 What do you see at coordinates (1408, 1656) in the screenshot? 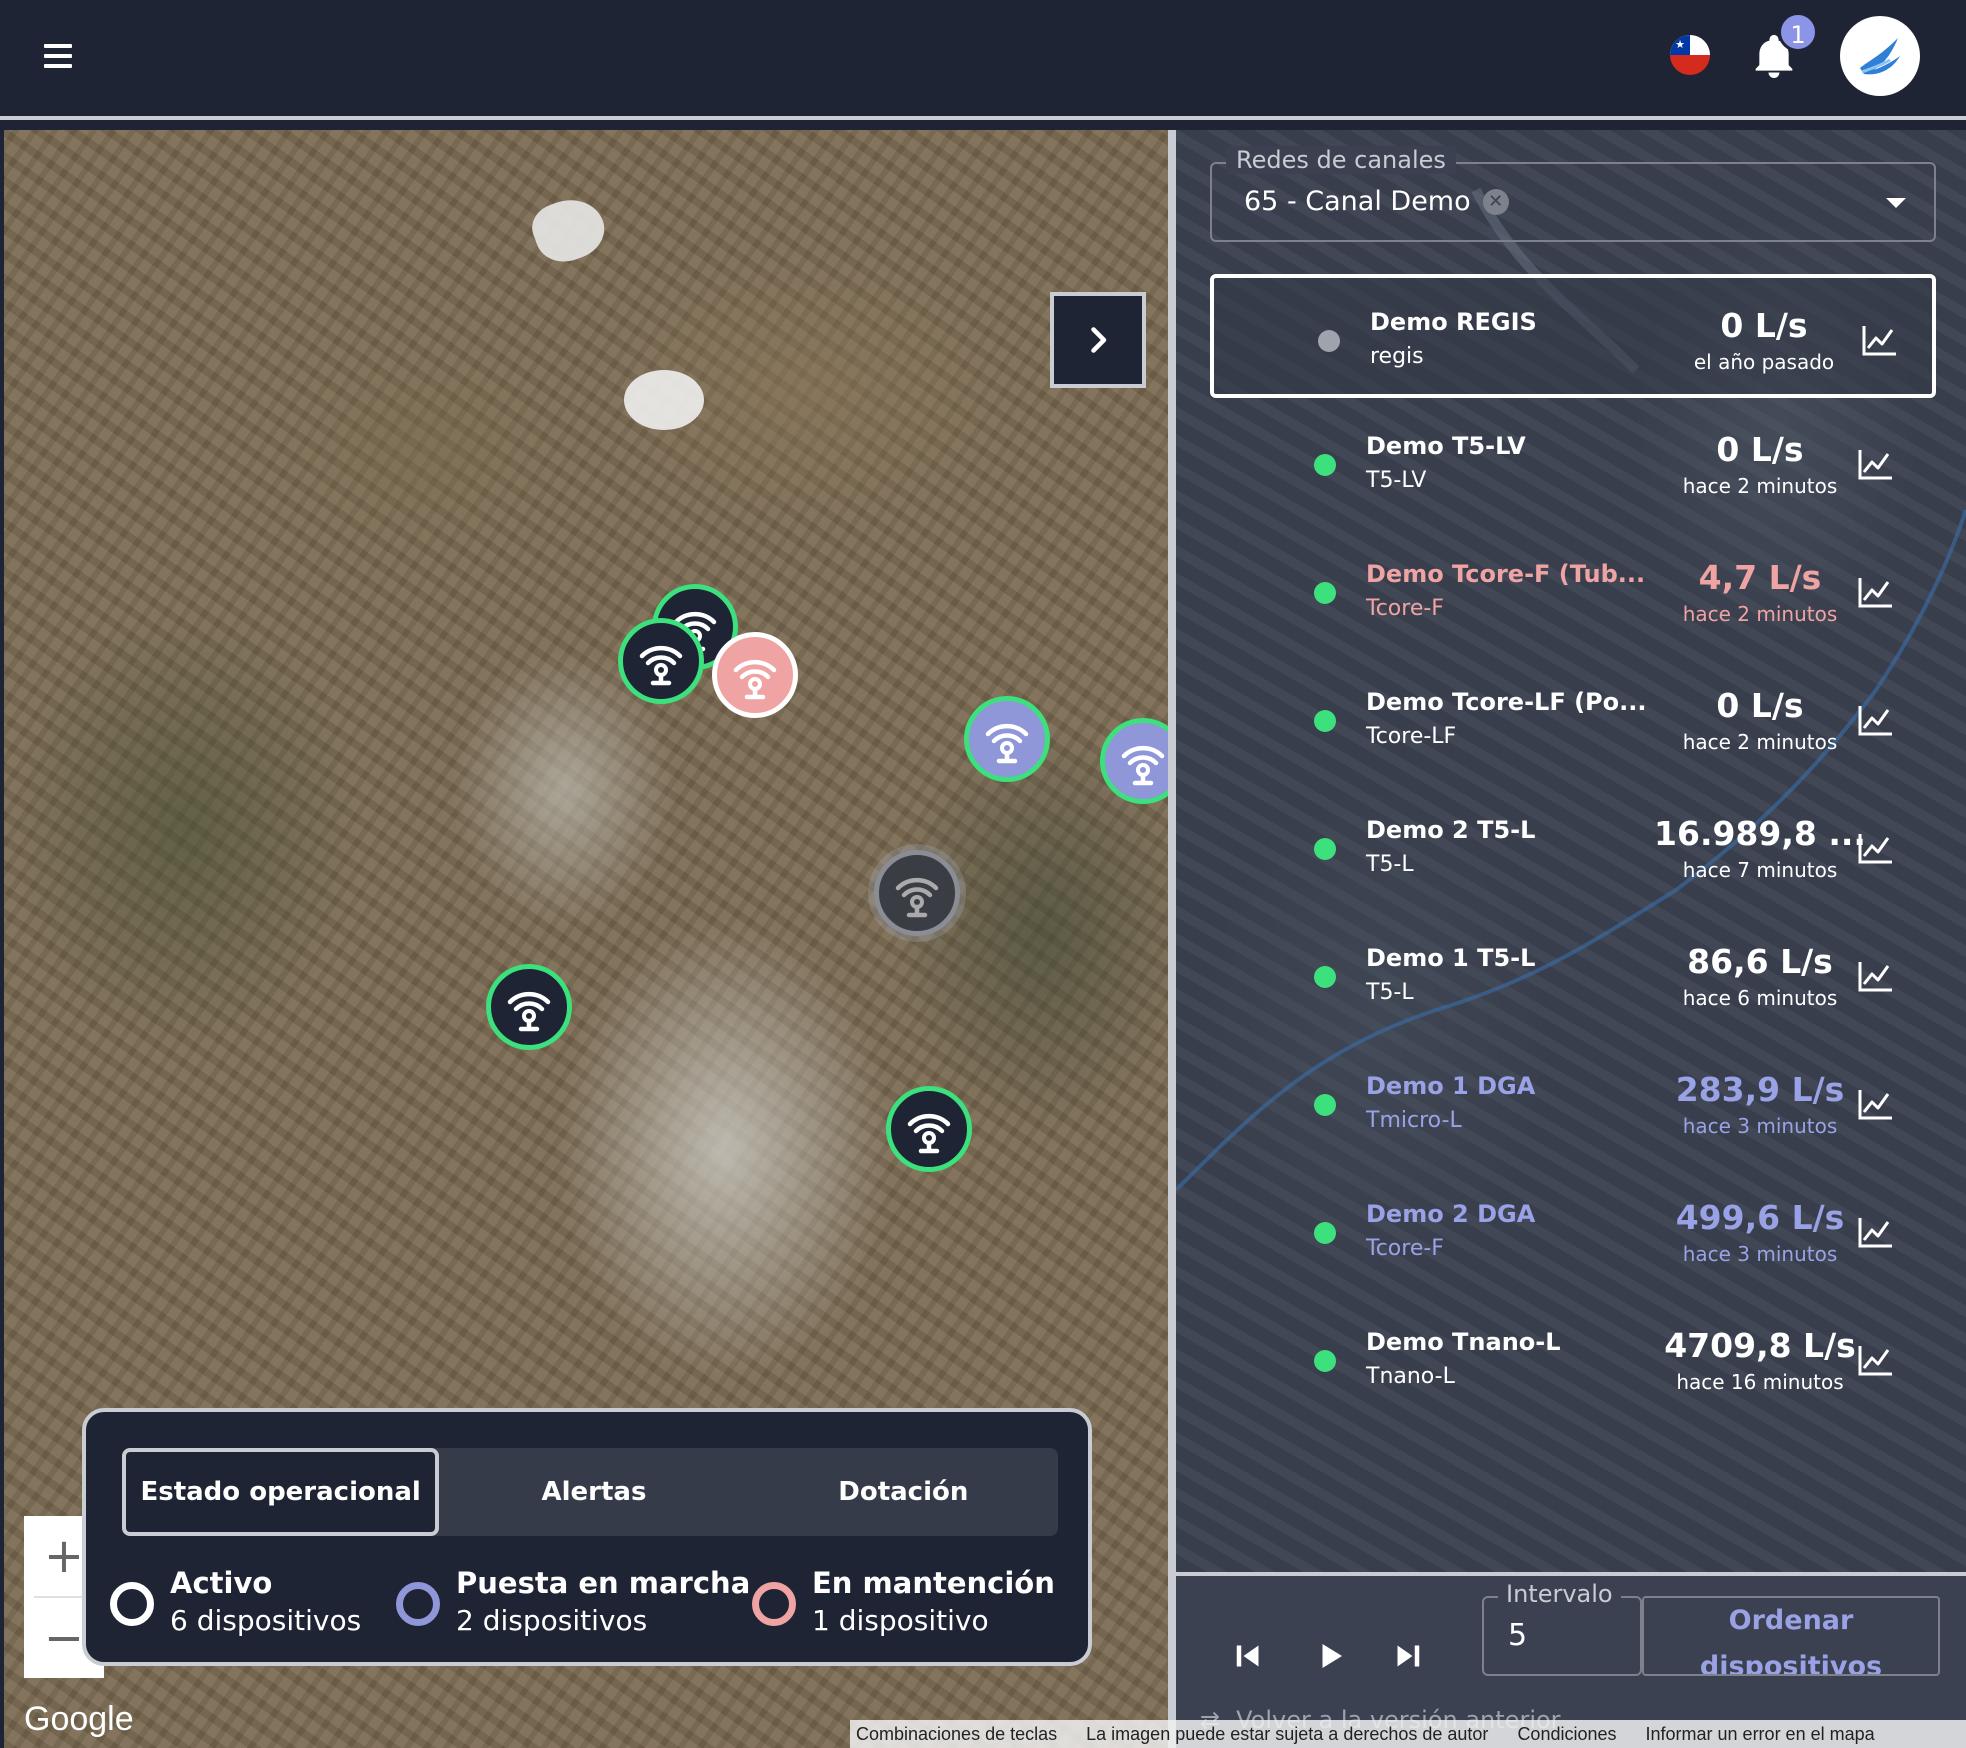
I see `skip-next-icon` at bounding box center [1408, 1656].